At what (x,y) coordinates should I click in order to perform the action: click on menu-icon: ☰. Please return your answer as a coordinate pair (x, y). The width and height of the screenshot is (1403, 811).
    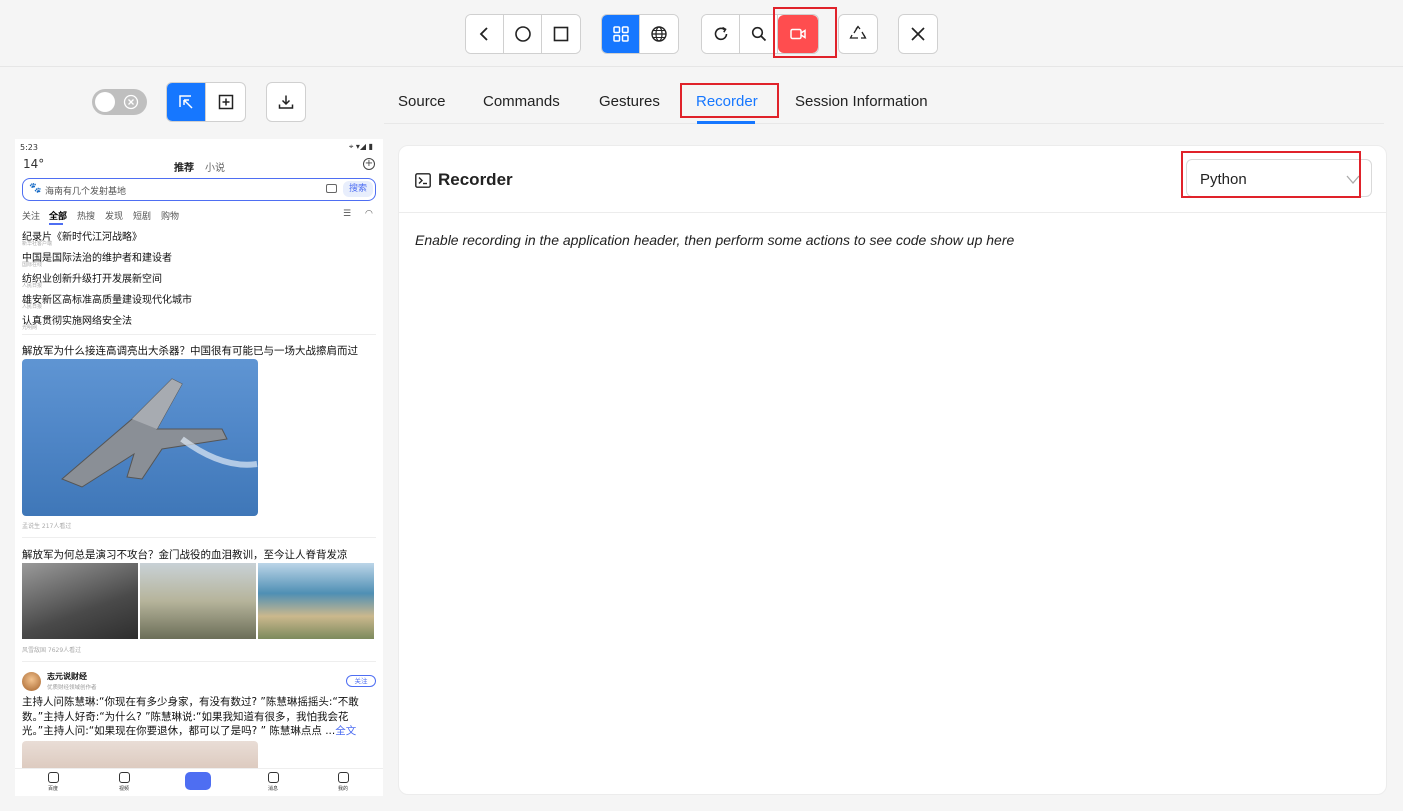
    Looking at the image, I should click on (347, 214).